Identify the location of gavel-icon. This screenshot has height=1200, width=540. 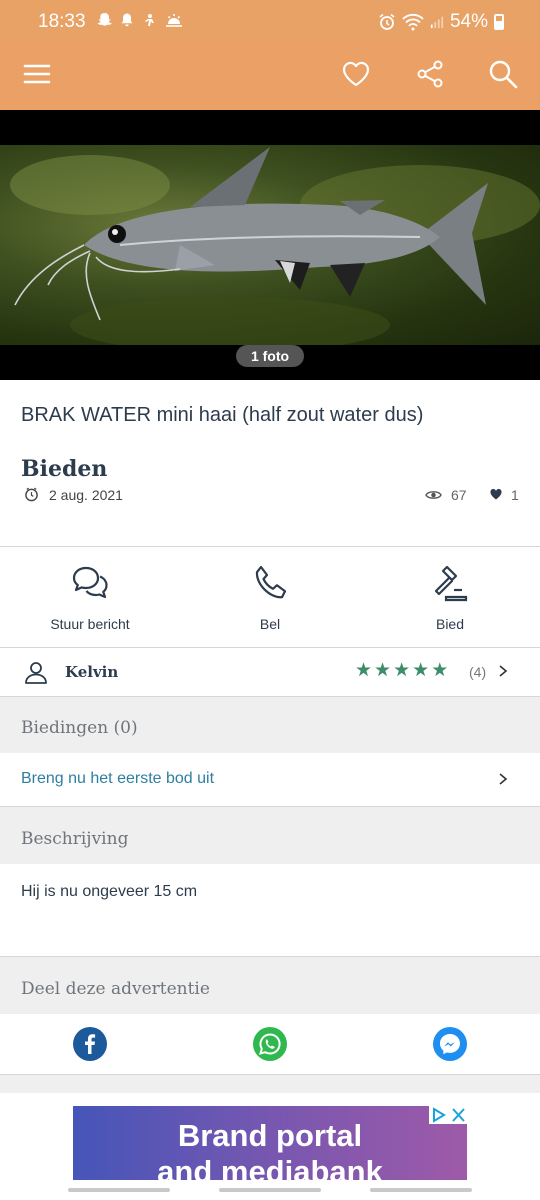
(451, 583).